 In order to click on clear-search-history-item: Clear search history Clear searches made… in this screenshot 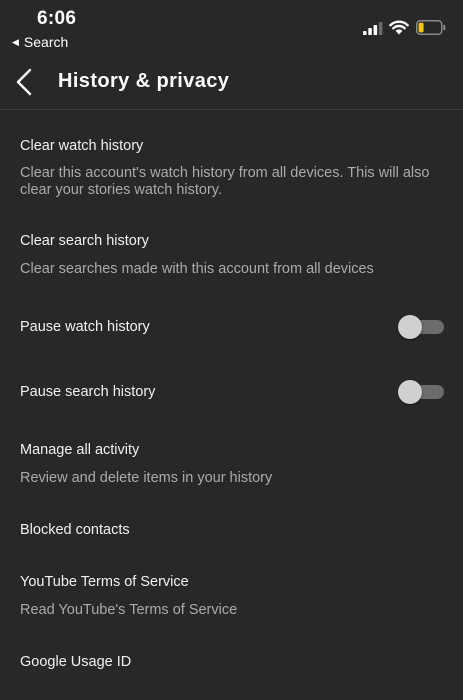, I will do `click(231, 253)`.